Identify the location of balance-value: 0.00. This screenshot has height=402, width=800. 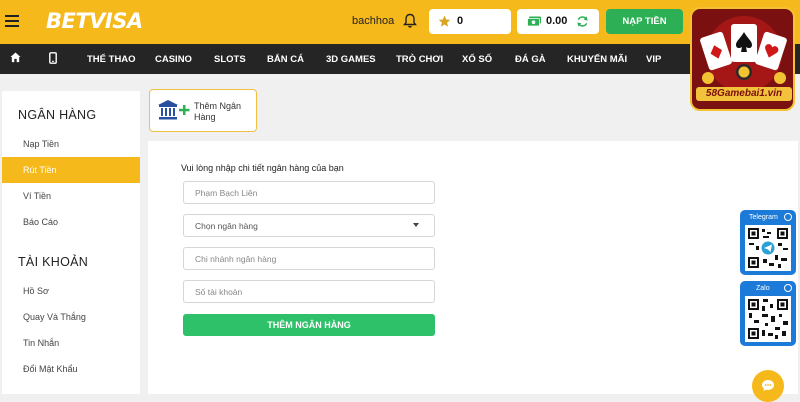
(557, 21).